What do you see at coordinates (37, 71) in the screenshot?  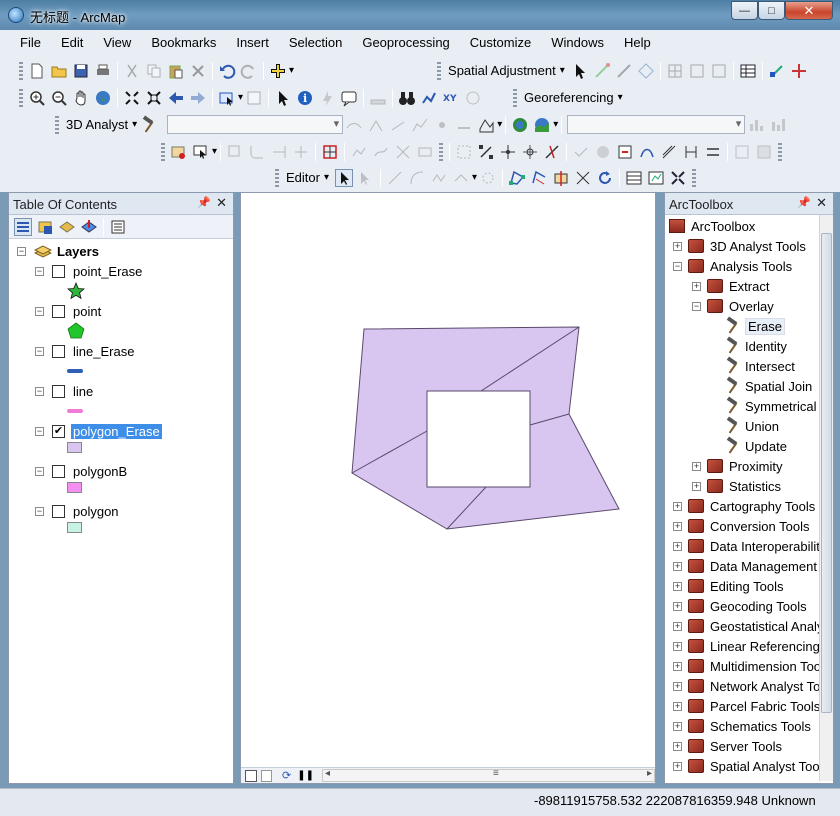 I see `new-document-icon` at bounding box center [37, 71].